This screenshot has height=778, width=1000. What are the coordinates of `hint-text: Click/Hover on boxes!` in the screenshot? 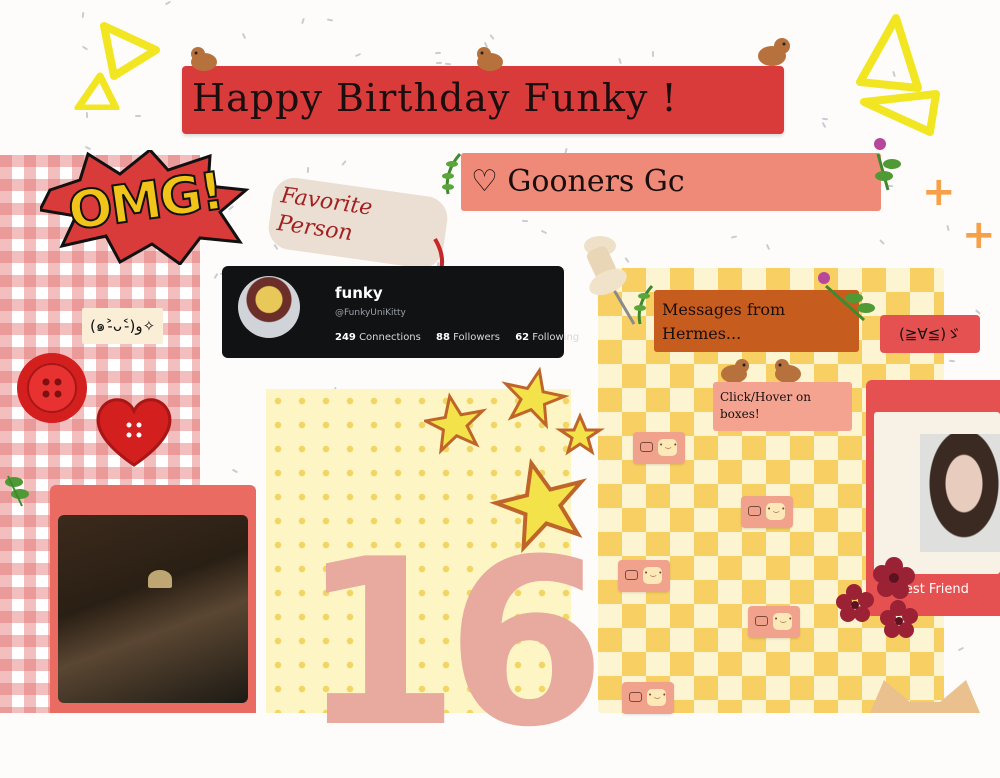 It's located at (765, 405).